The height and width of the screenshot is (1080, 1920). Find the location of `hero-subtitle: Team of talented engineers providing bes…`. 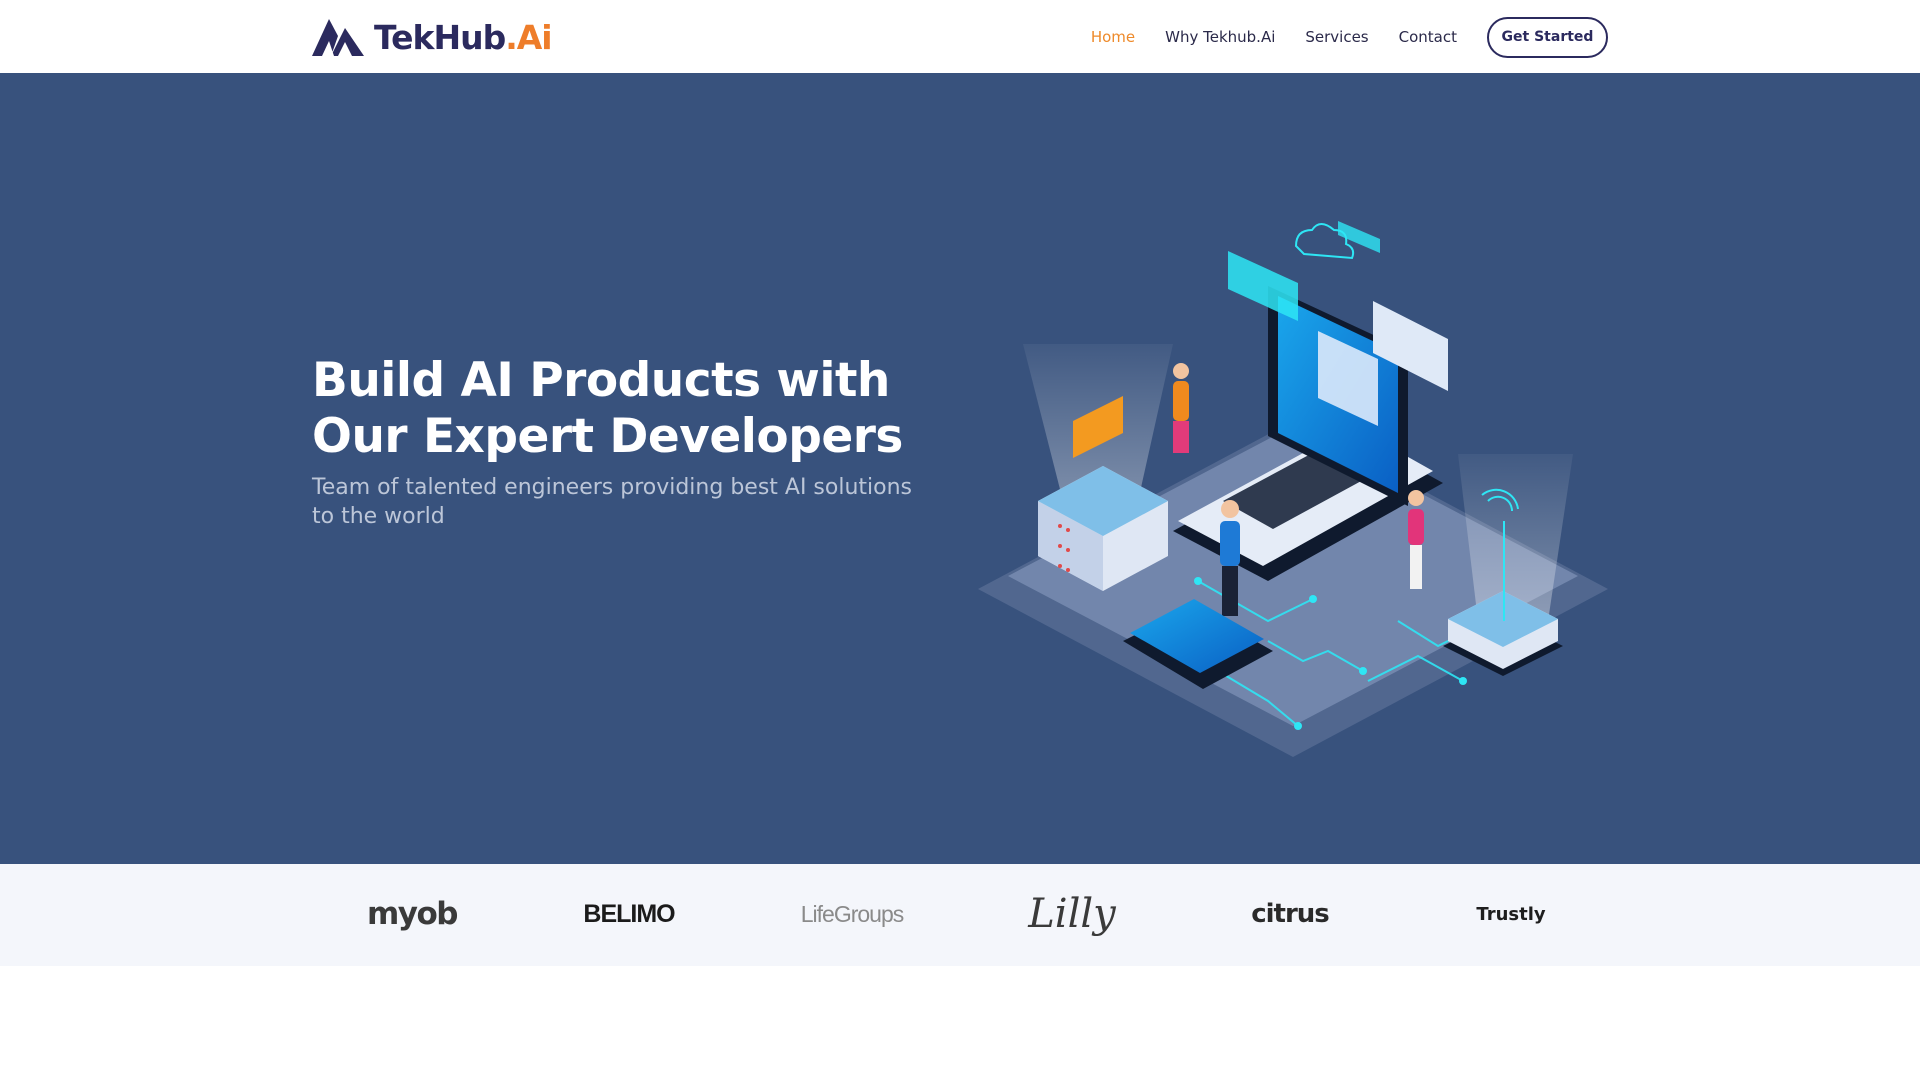

hero-subtitle: Team of talented engineers providing bes… is located at coordinates (612, 502).